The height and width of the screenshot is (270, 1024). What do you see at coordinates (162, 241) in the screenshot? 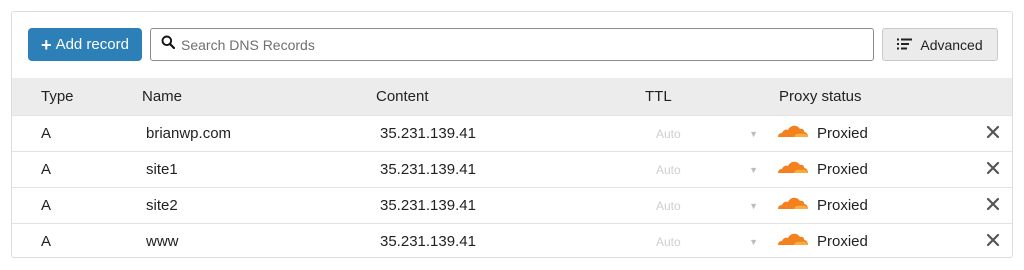
I see `record-name: www` at bounding box center [162, 241].